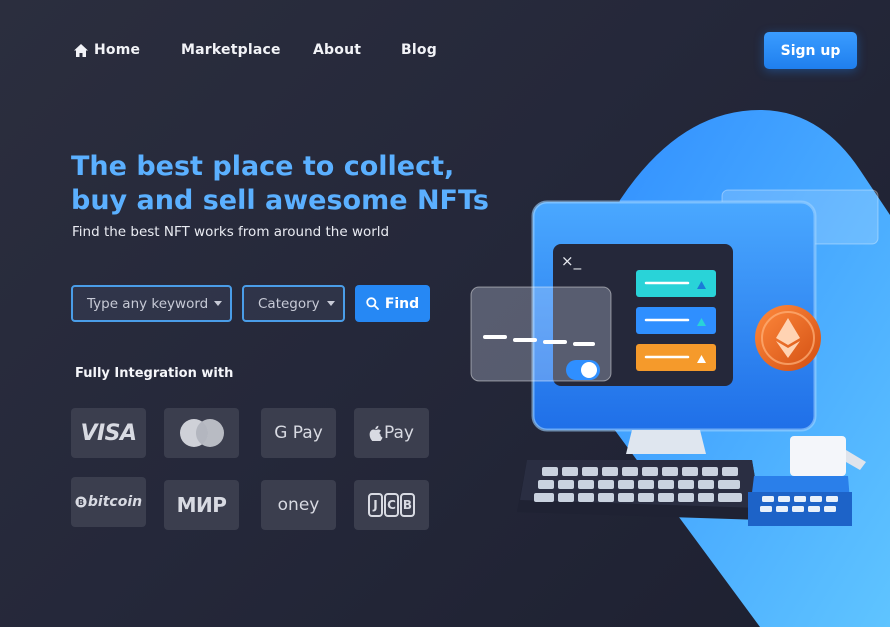  I want to click on apple-pay-logo: Pay, so click(391, 433).